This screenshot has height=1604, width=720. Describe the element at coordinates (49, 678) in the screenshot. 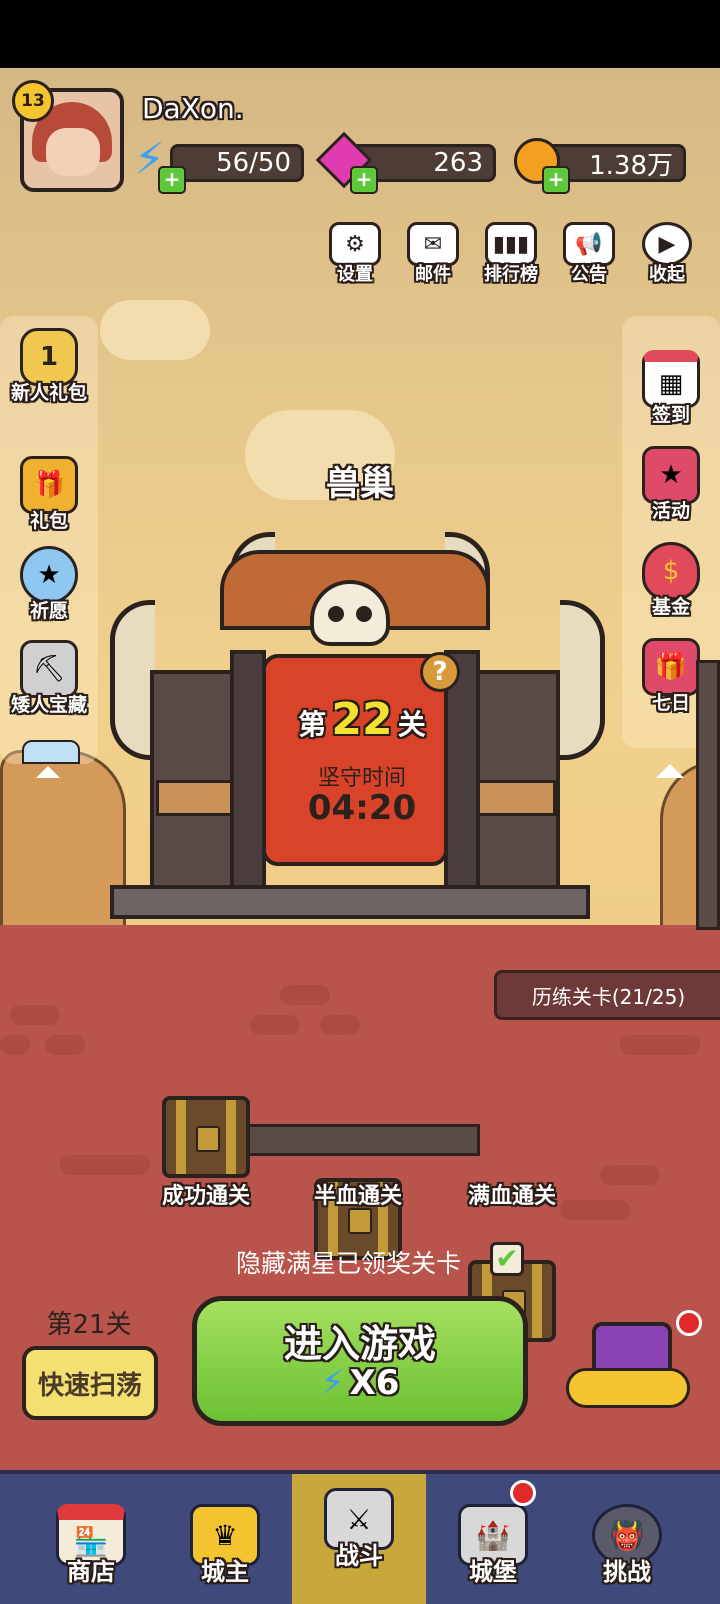

I see `dwarf-treasure-button: ⛏ 矮人宝藏` at that location.